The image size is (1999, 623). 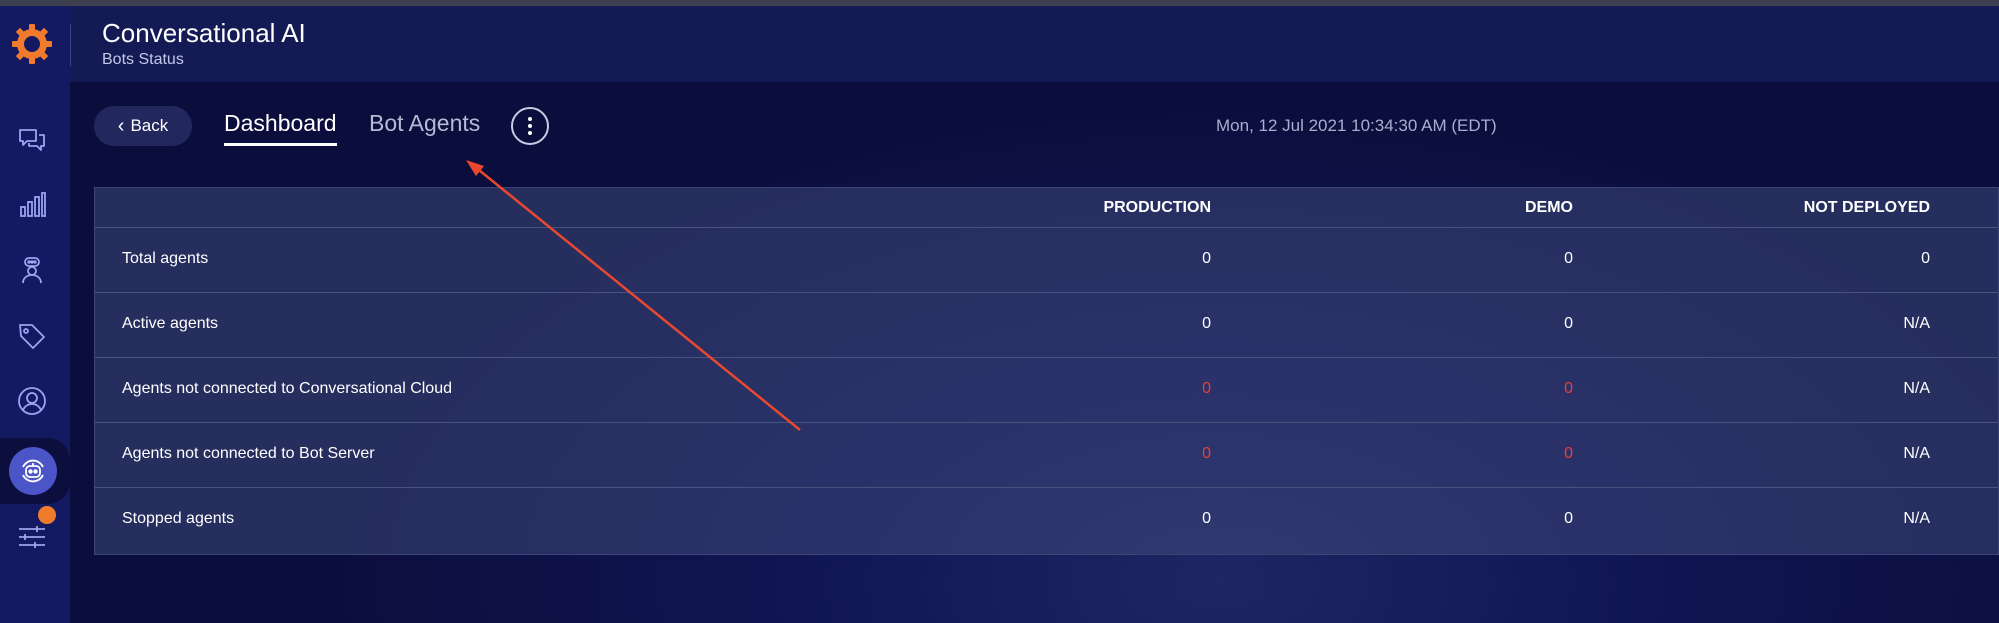 What do you see at coordinates (280, 128) in the screenshot?
I see `tab-dashboard: Dashboard` at bounding box center [280, 128].